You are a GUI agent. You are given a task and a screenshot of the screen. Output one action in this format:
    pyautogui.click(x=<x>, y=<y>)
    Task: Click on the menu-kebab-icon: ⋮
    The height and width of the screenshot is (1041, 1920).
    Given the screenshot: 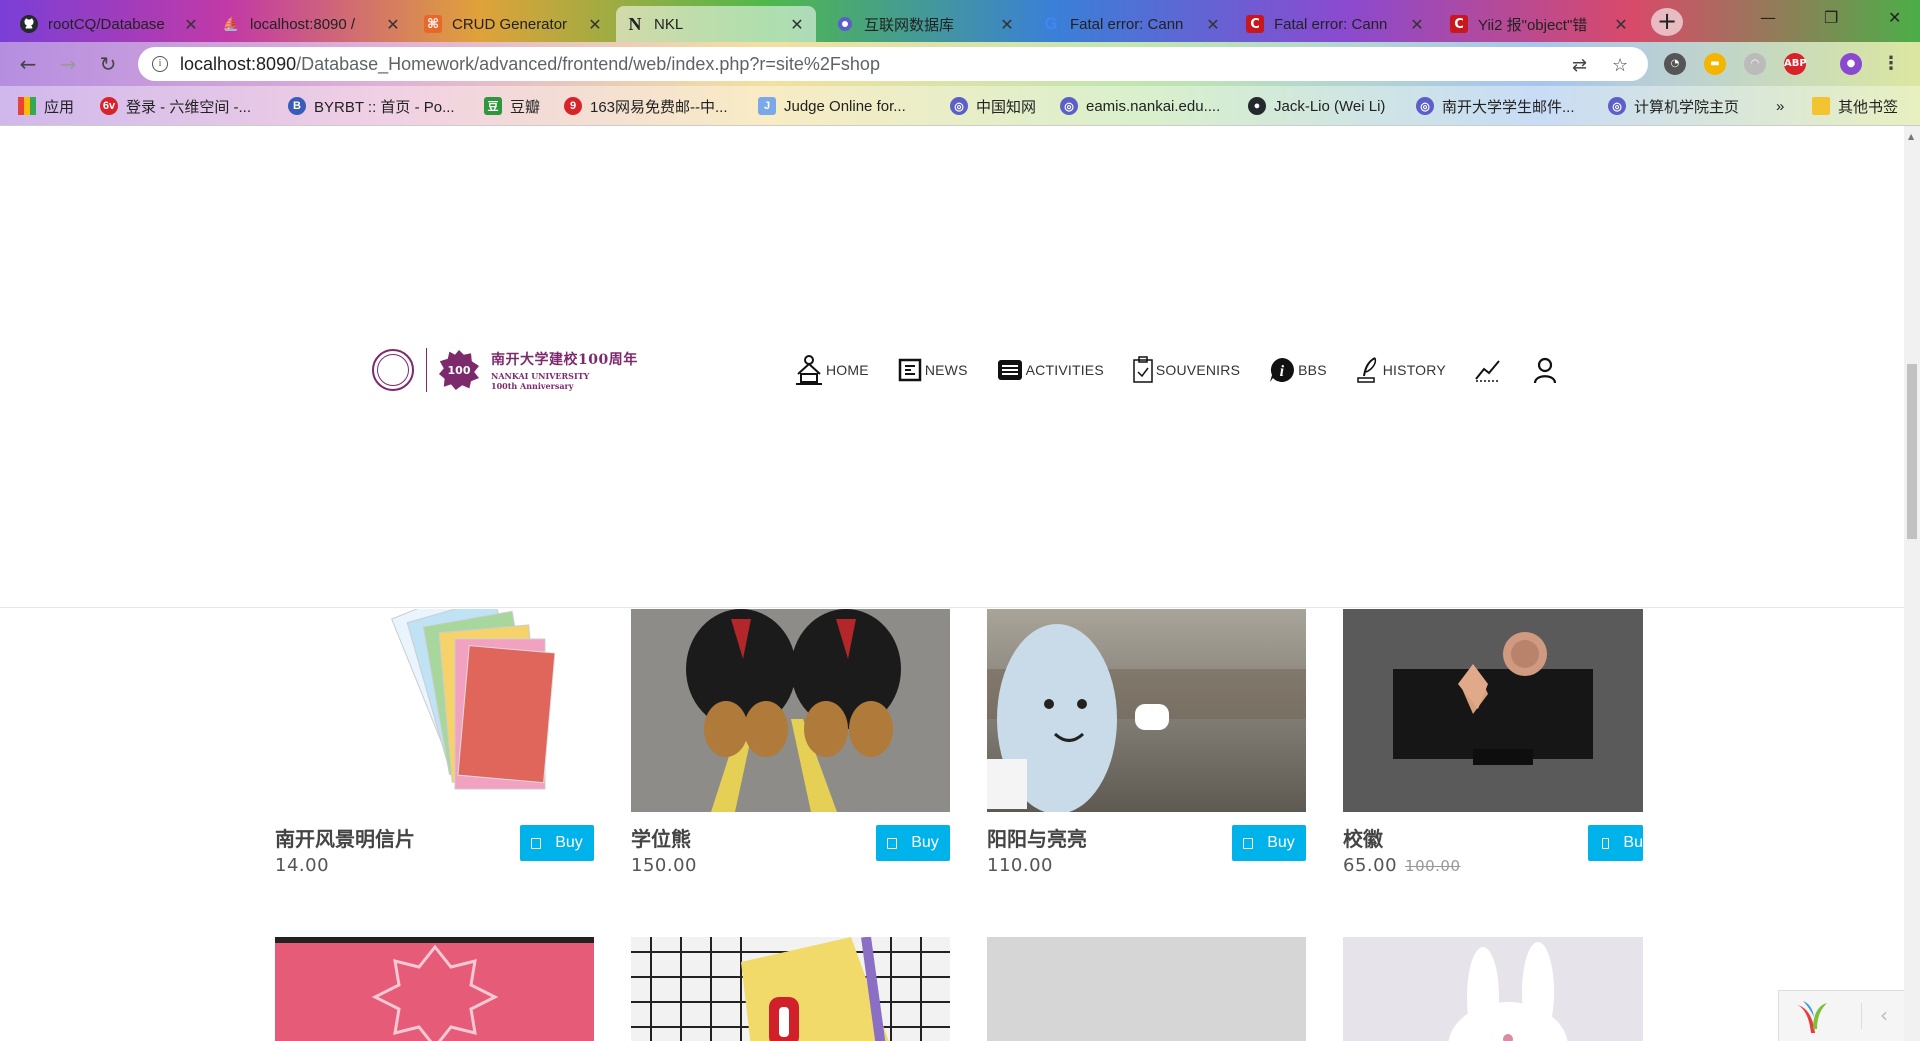 What is the action you would take?
    pyautogui.click(x=1891, y=64)
    